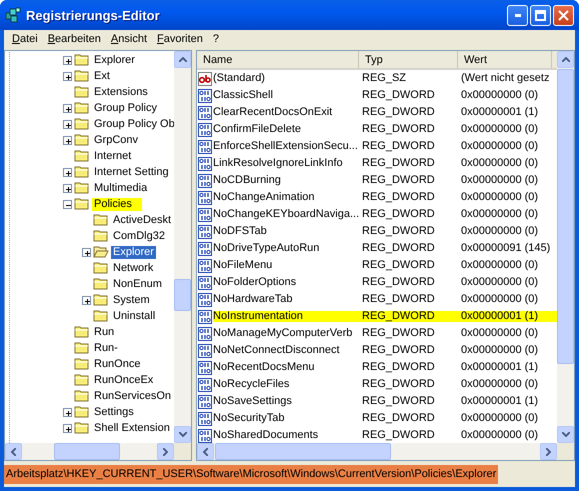  What do you see at coordinates (505, 59) in the screenshot?
I see `column-header: Wert` at bounding box center [505, 59].